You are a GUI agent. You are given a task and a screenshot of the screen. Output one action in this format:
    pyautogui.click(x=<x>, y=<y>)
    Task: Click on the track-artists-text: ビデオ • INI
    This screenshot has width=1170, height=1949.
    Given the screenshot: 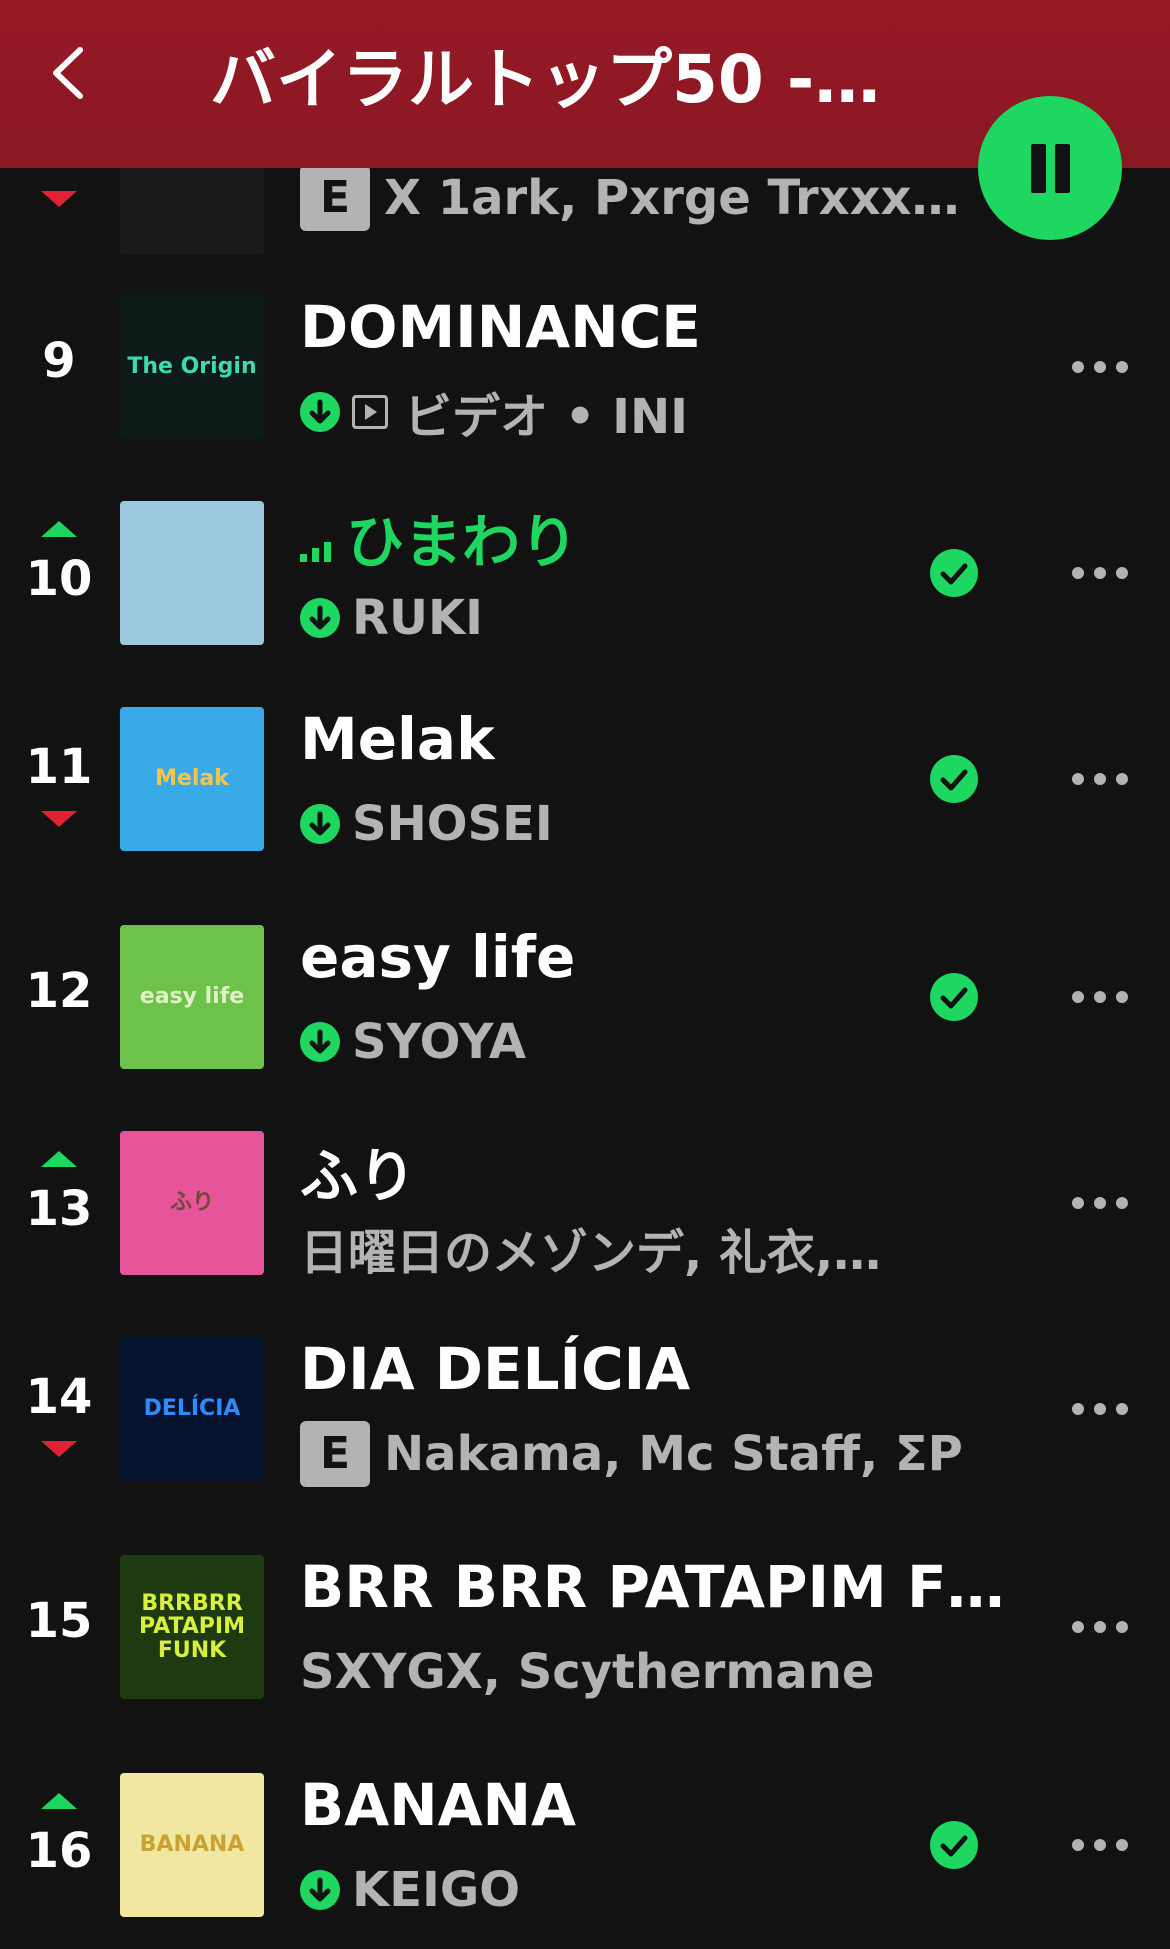 What is the action you would take?
    pyautogui.click(x=546, y=417)
    